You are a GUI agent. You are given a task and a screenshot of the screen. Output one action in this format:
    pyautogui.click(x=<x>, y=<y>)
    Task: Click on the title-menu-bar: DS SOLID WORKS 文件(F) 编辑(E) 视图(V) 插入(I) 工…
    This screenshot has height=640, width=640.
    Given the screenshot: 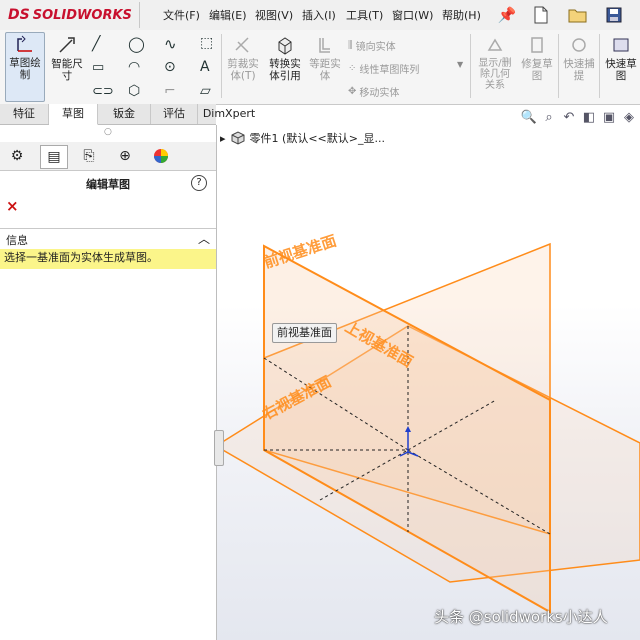 What is the action you would take?
    pyautogui.click(x=320, y=15)
    